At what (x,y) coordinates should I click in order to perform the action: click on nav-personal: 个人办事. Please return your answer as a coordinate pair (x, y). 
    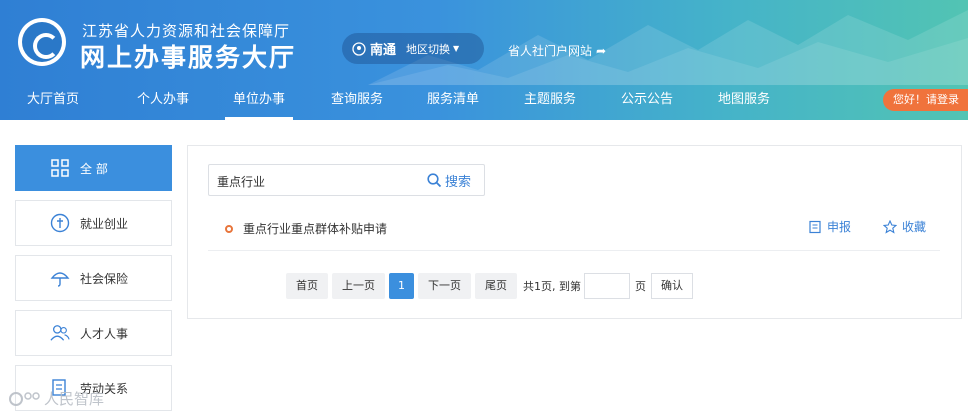
    Looking at the image, I should click on (163, 105).